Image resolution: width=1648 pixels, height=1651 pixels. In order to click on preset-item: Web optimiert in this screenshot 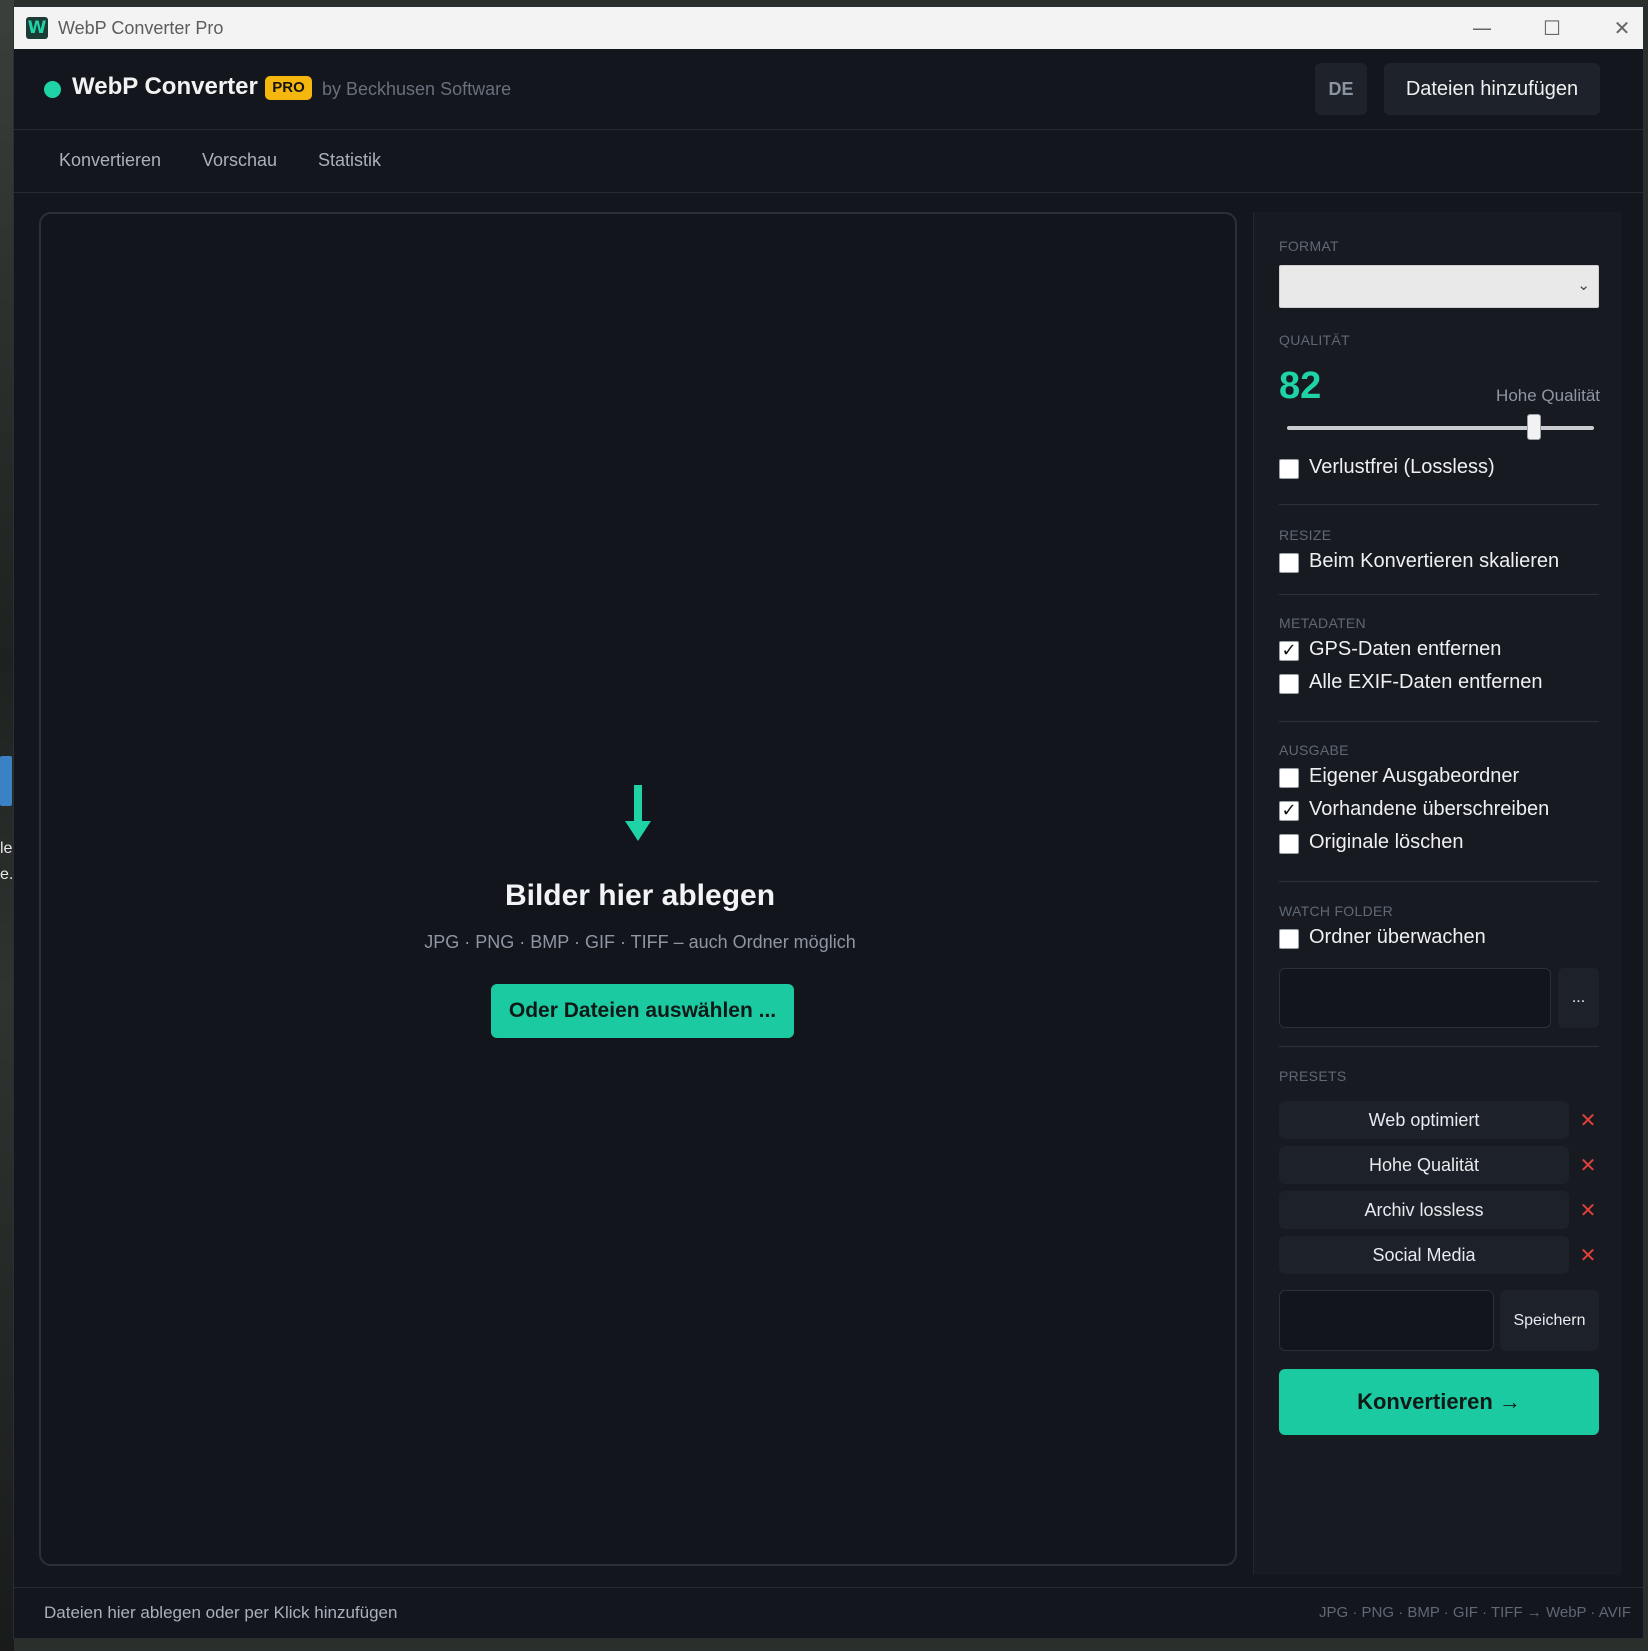, I will do `click(1424, 1120)`.